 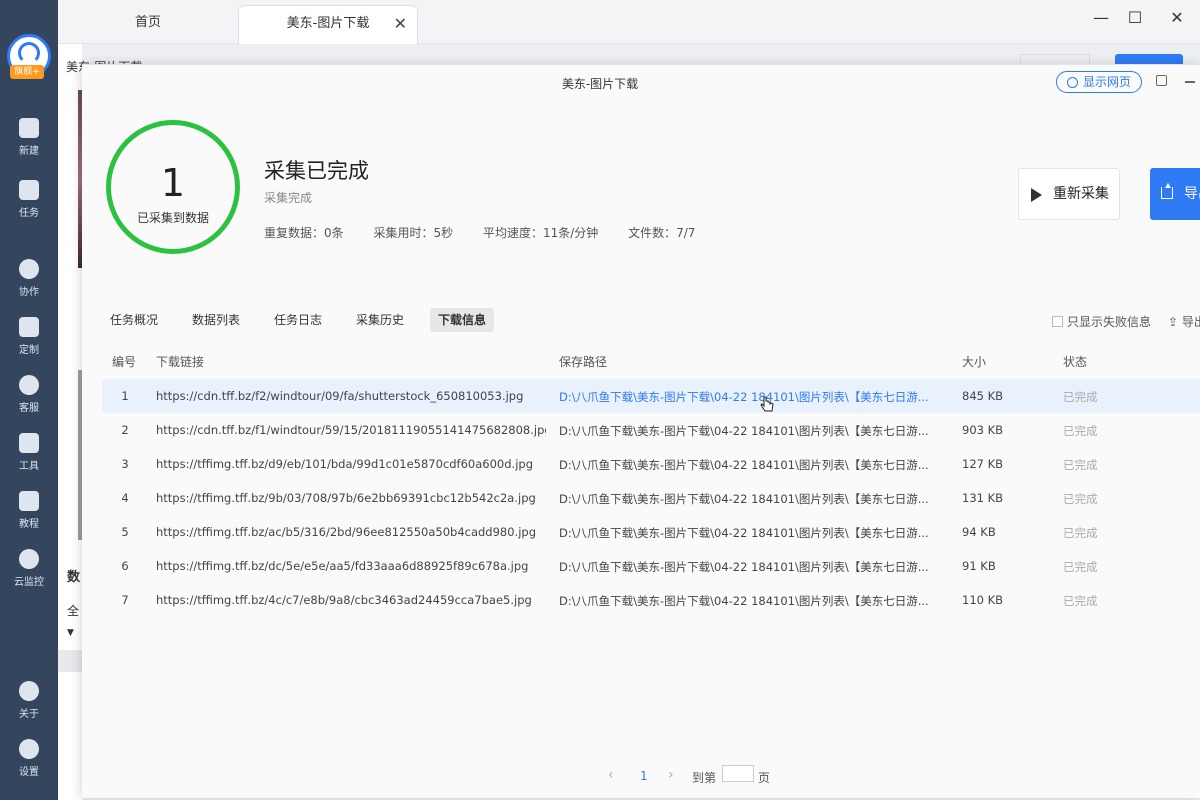 What do you see at coordinates (629, 22) in the screenshot?
I see `tab-bar: 首页 美东-图片下载 ✕ — ☐ ✕` at bounding box center [629, 22].